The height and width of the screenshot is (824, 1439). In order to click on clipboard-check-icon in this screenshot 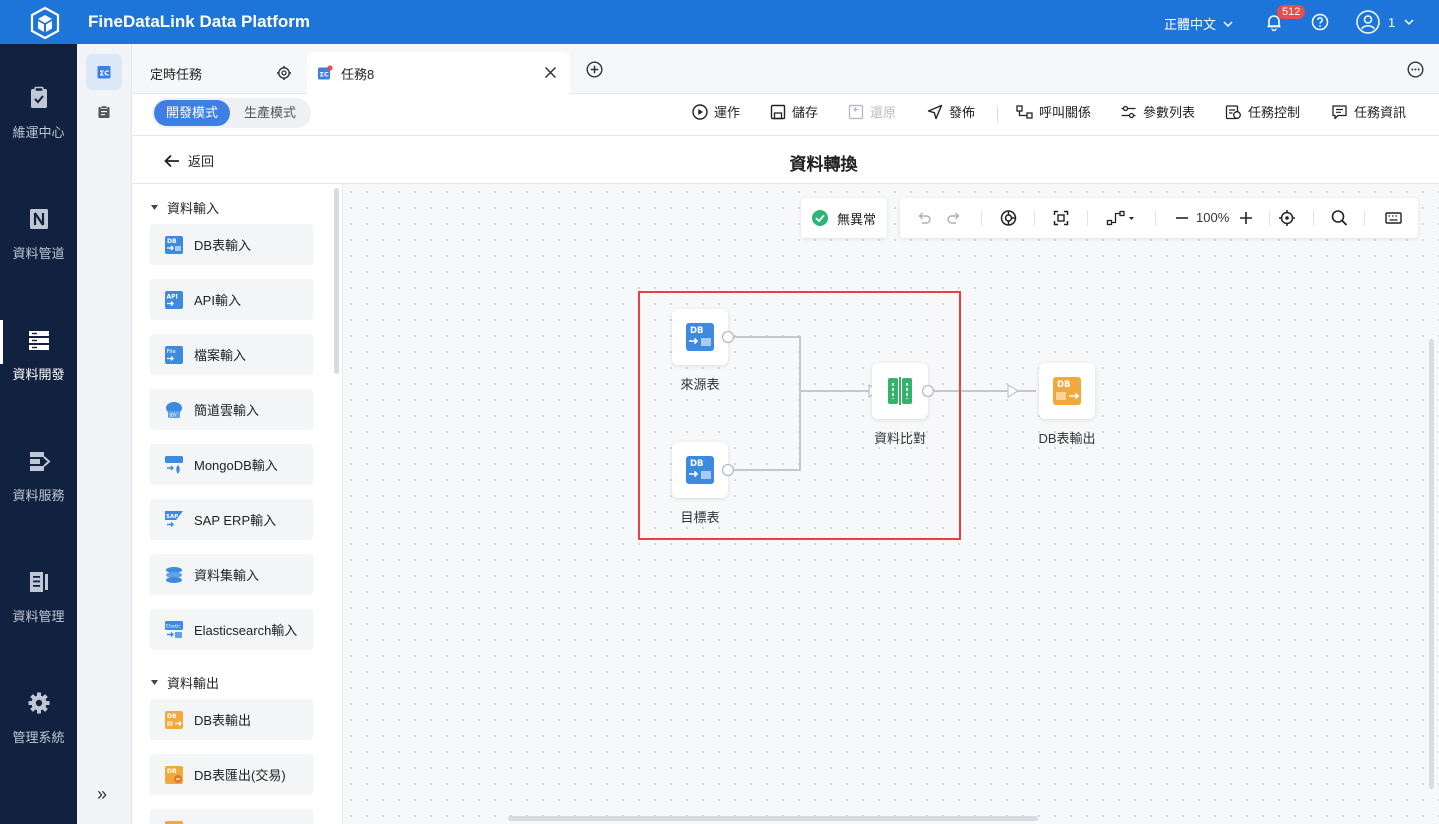, I will do `click(38, 97)`.